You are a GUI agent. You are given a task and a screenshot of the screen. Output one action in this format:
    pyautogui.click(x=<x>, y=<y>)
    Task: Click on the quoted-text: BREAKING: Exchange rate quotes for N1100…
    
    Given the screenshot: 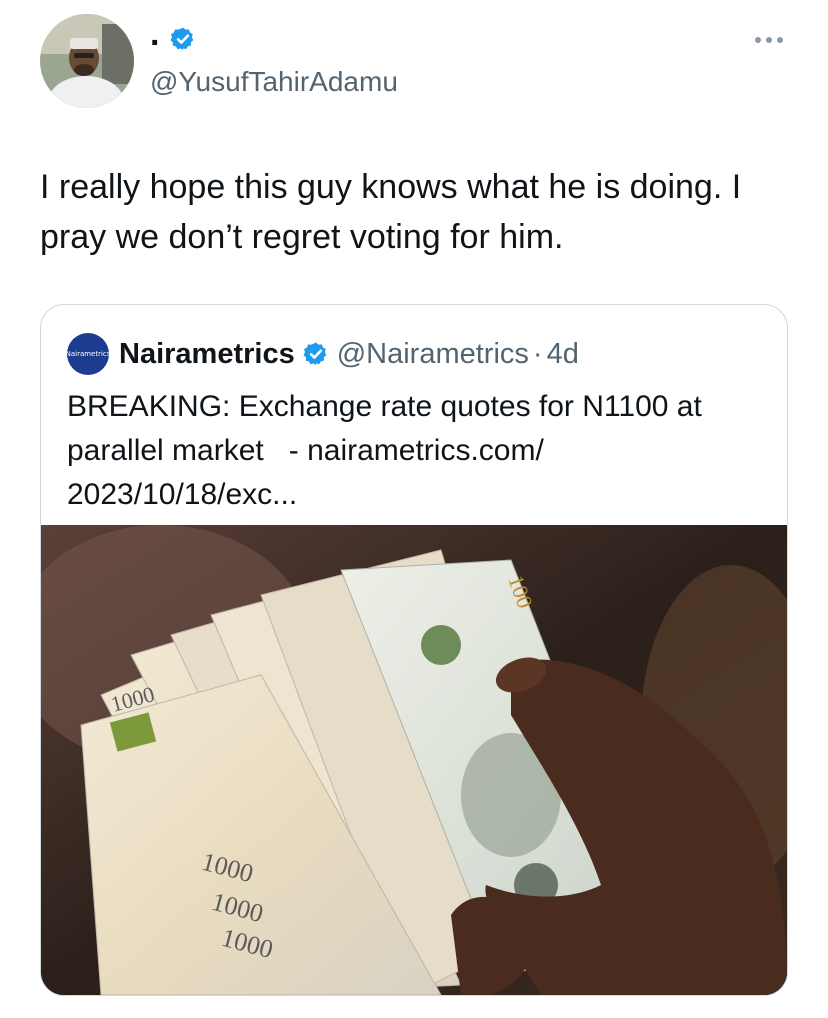 What is the action you would take?
    pyautogui.click(x=384, y=450)
    